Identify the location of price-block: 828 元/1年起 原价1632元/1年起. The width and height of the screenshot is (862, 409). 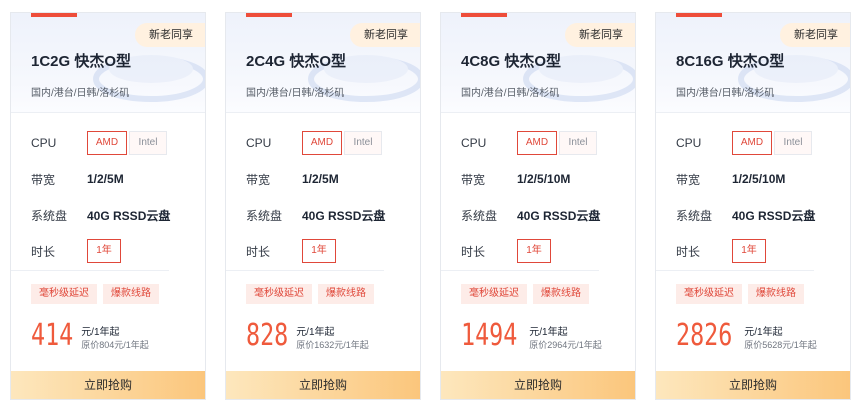
(307, 336).